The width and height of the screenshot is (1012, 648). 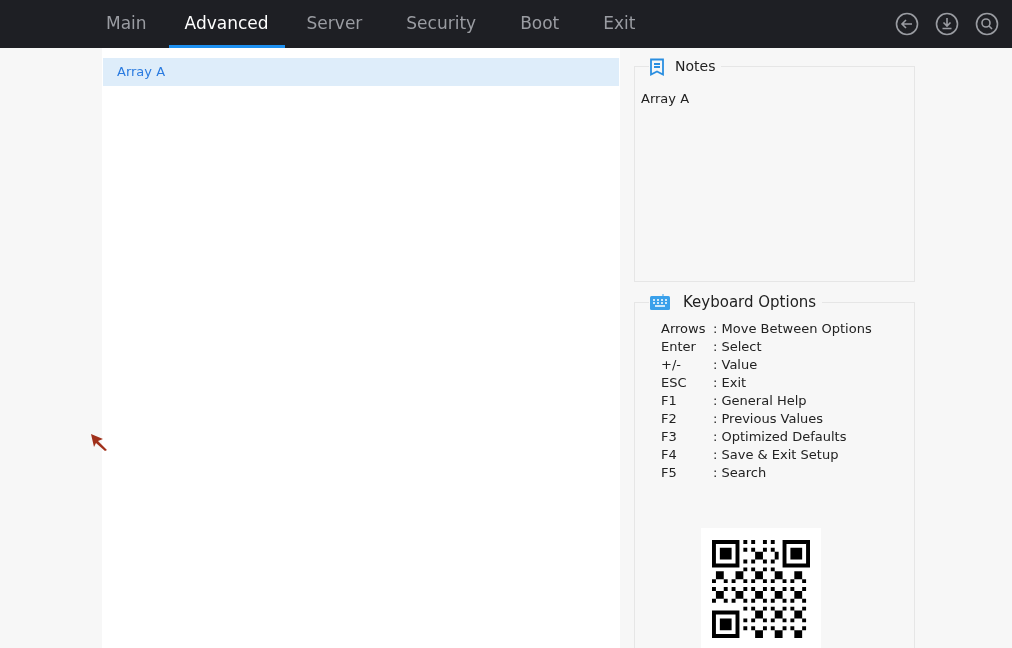 I want to click on notes-title: Notes, so click(x=695, y=66).